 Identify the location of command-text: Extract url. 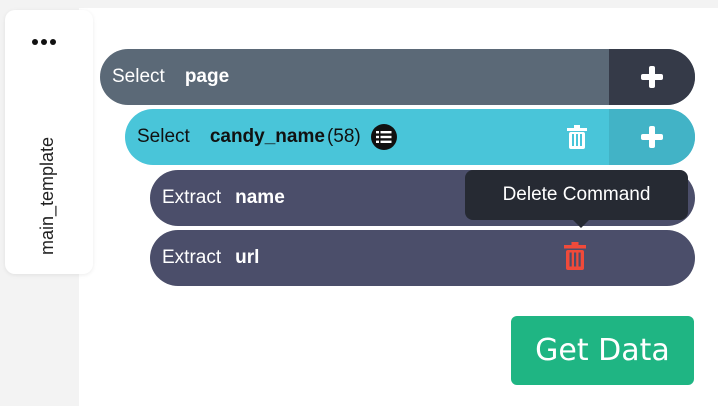
(204, 258).